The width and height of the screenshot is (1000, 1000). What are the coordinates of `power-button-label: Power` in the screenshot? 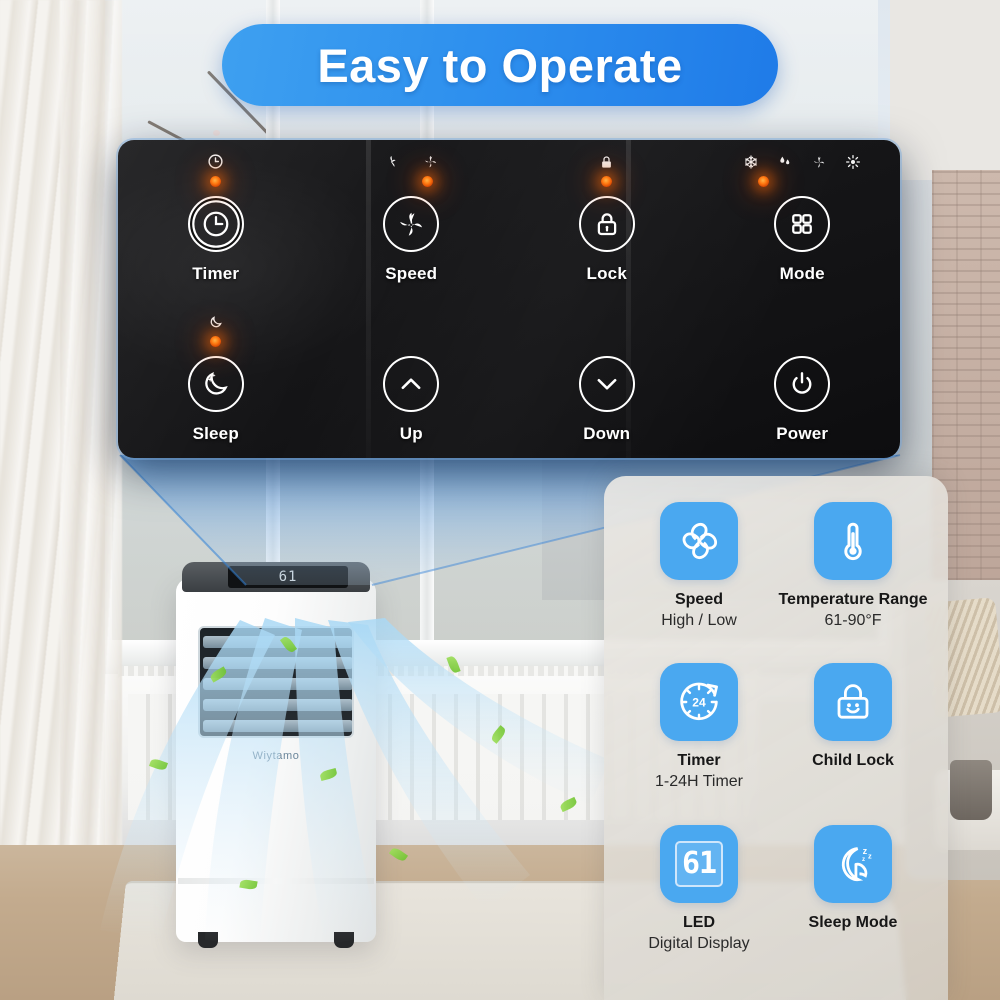 It's located at (802, 433).